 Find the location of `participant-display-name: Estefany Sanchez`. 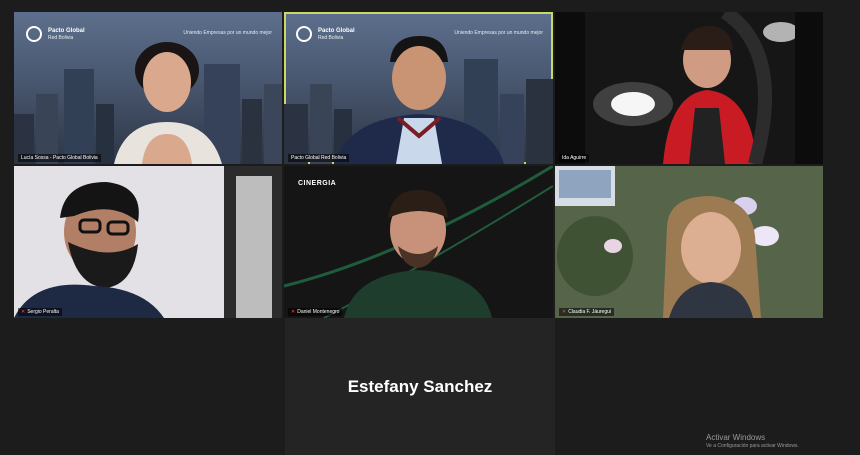

participant-display-name: Estefany Sanchez is located at coordinates (420, 386).